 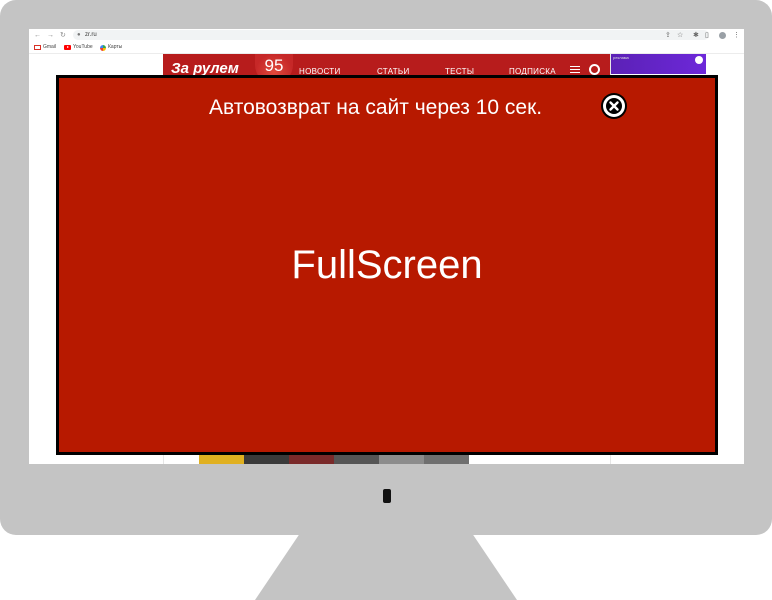 What do you see at coordinates (696, 35) in the screenshot?
I see `extensions-icon: ✱` at bounding box center [696, 35].